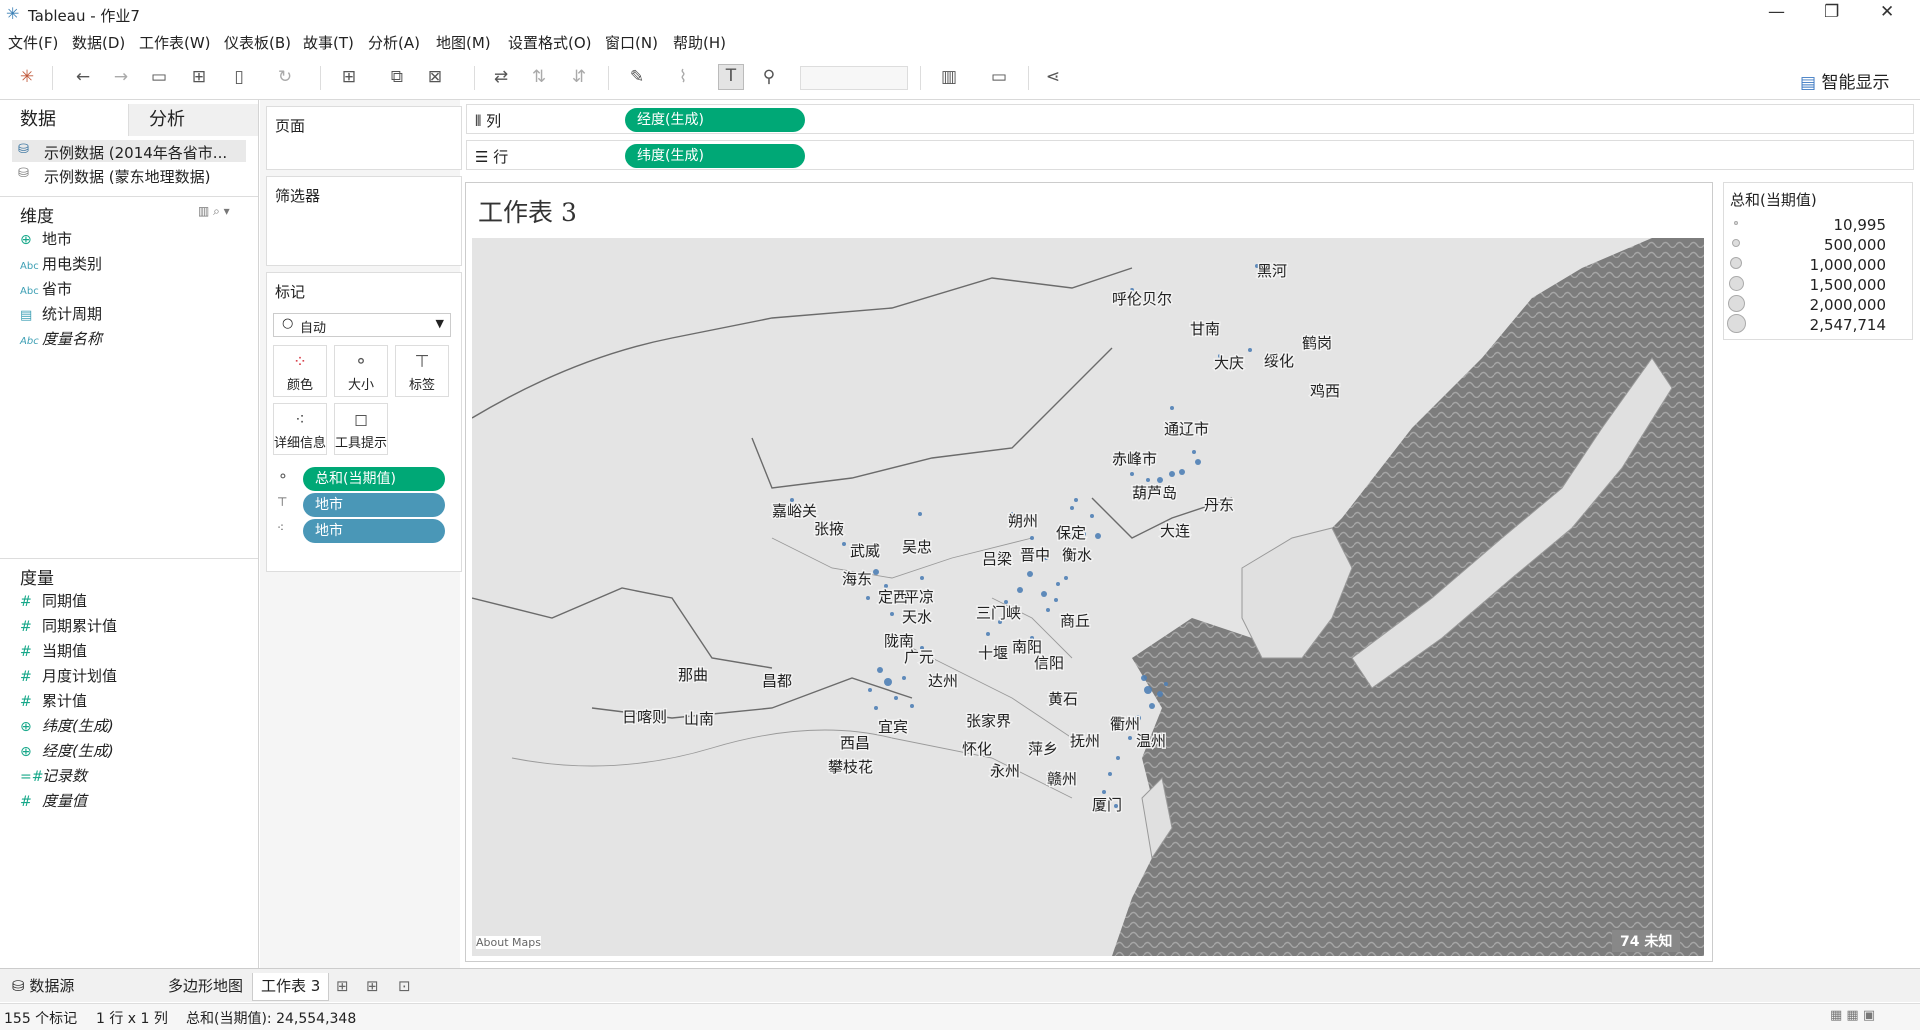  I want to click on duplicate-sheet-icon: ⧉, so click(397, 77).